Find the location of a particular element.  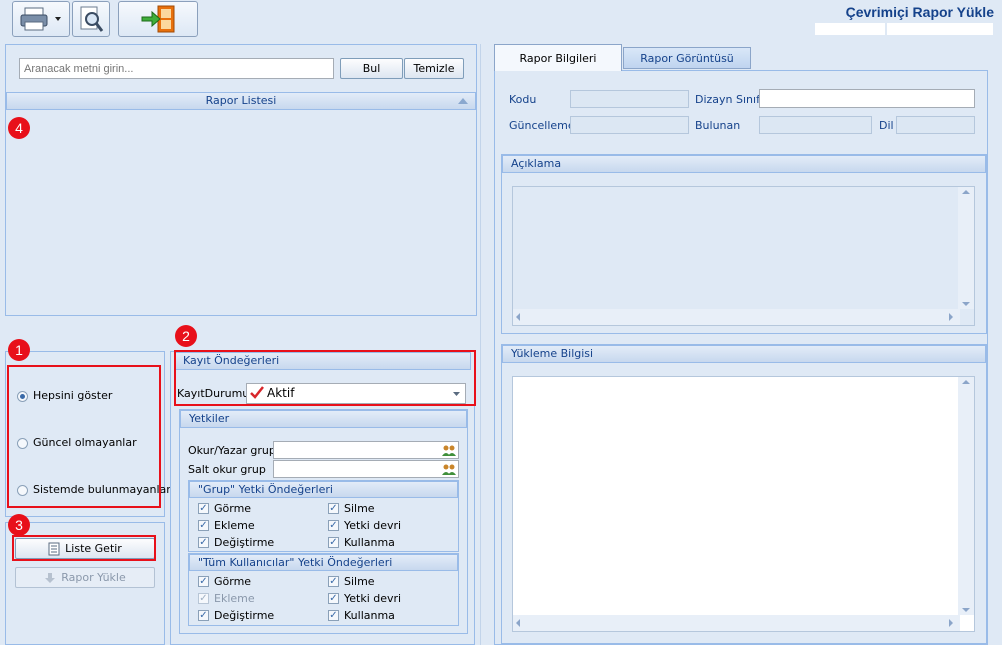

tab-report-info: Rapor Bilgileri is located at coordinates (558, 57).